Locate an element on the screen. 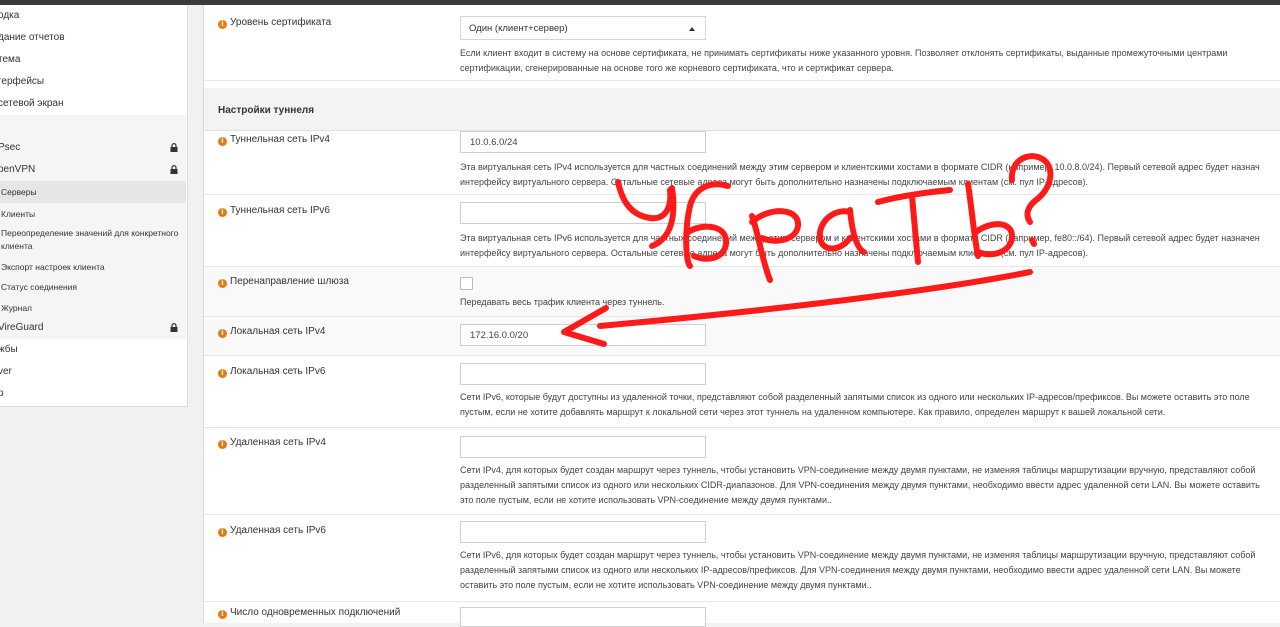 The image size is (1280, 627). local-ipv4-label: i Локальная сеть IPv4 is located at coordinates (271, 332).